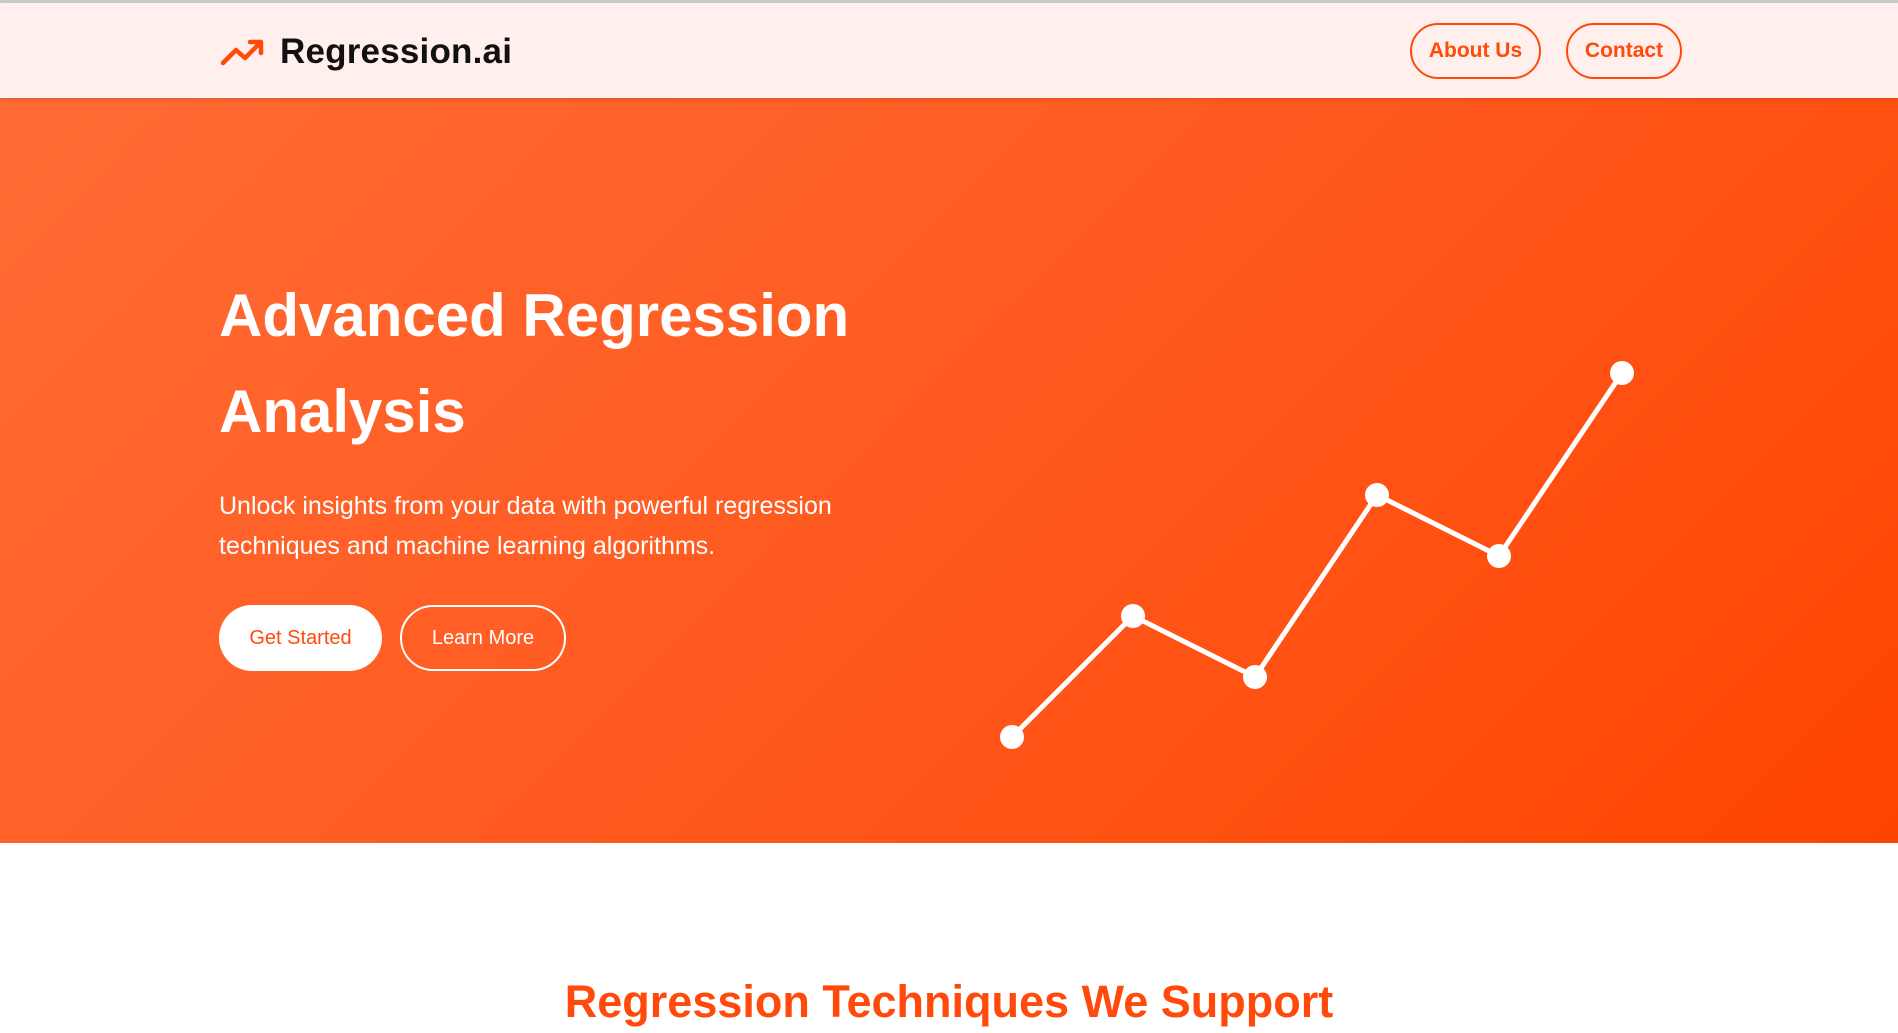 Image resolution: width=1898 pixels, height=1033 pixels. What do you see at coordinates (396, 51) in the screenshot?
I see `brand-name: Regression.ai` at bounding box center [396, 51].